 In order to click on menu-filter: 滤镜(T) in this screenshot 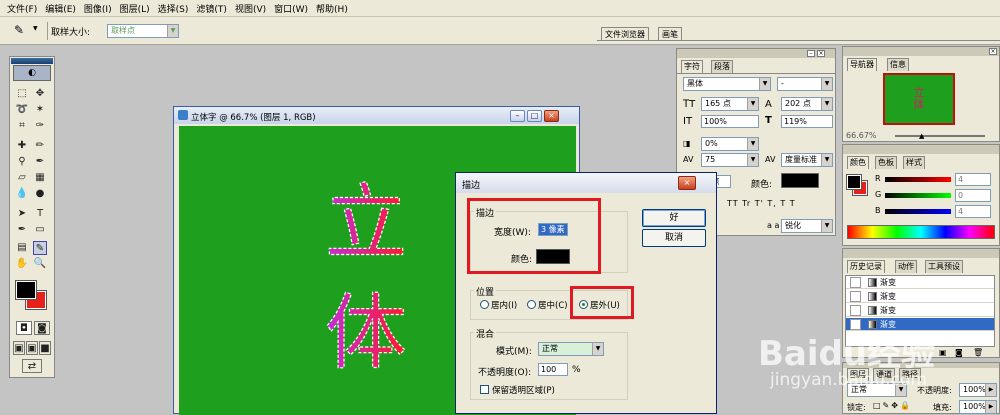, I will do `click(211, 8)`.